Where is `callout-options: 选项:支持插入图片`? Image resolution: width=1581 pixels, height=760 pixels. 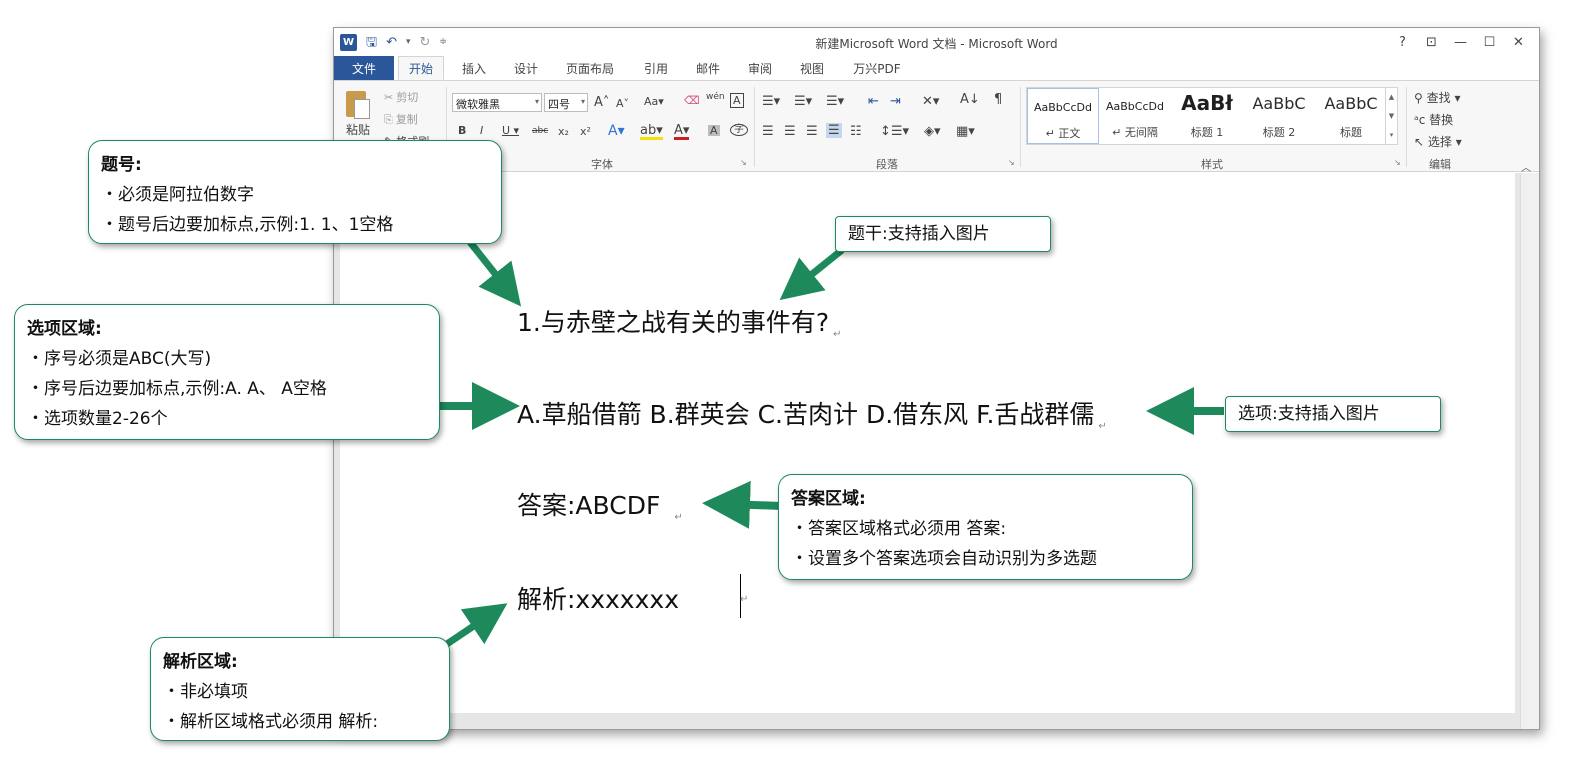 callout-options: 选项:支持插入图片 is located at coordinates (1333, 414).